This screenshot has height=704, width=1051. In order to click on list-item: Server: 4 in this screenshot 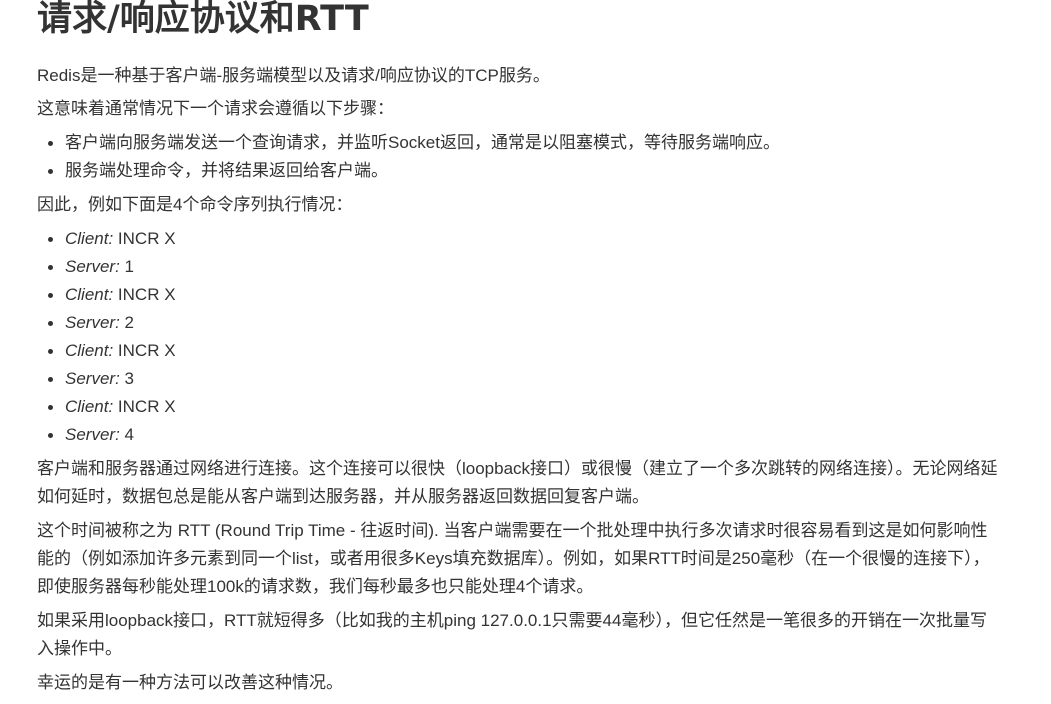, I will do `click(549, 435)`.